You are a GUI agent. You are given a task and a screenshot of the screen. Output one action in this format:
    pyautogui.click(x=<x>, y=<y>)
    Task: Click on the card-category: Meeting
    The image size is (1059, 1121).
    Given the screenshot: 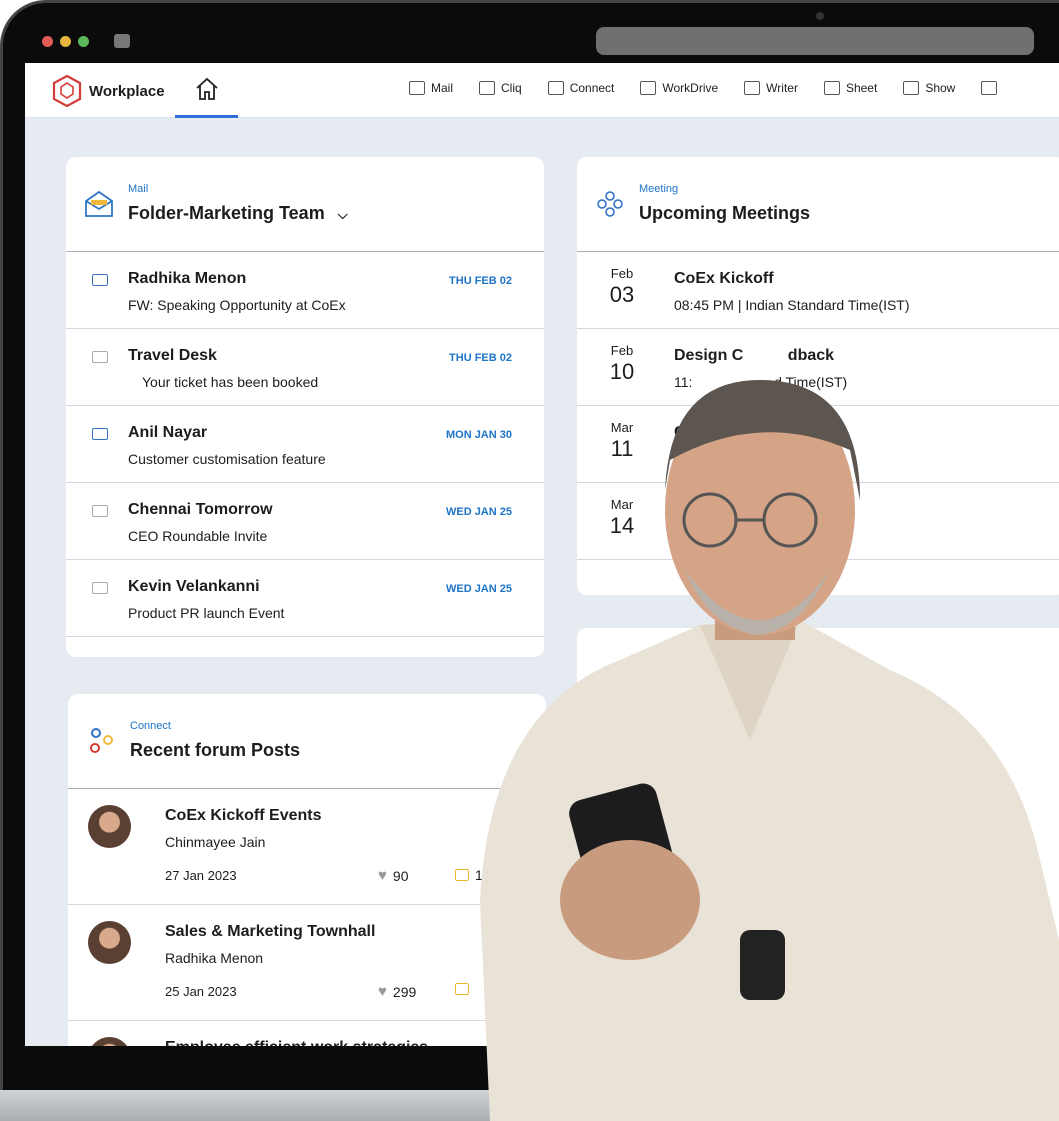 What is the action you would take?
    pyautogui.click(x=659, y=189)
    